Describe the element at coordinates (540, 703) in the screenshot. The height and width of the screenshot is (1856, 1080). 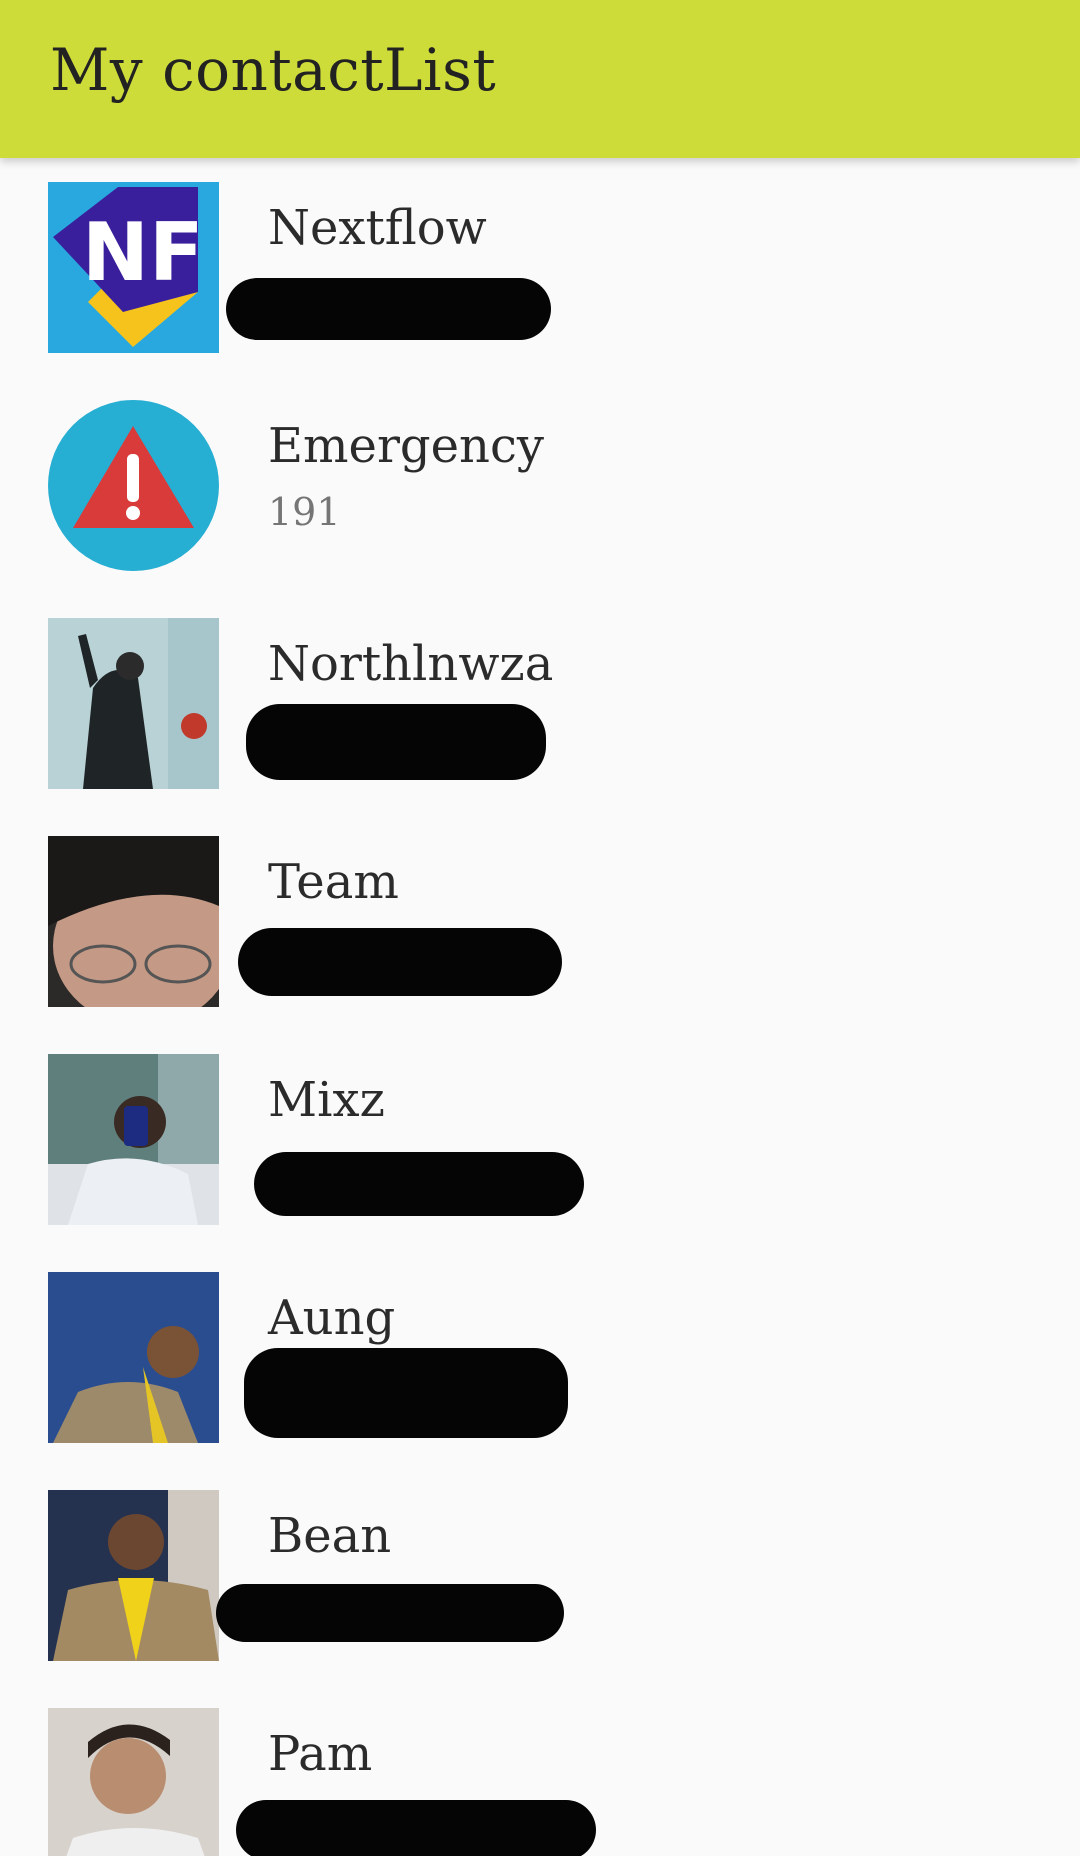
I see `contact-item-northlnwza: Northlnwza` at that location.